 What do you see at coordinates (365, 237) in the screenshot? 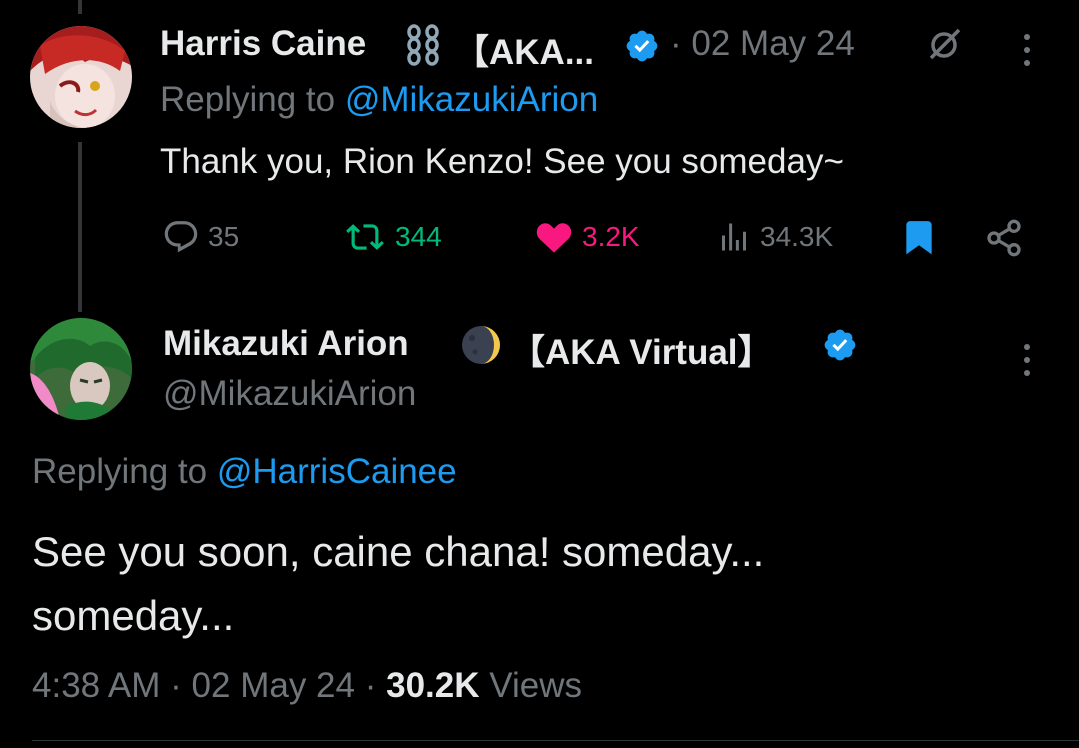
I see `retweet-icon` at bounding box center [365, 237].